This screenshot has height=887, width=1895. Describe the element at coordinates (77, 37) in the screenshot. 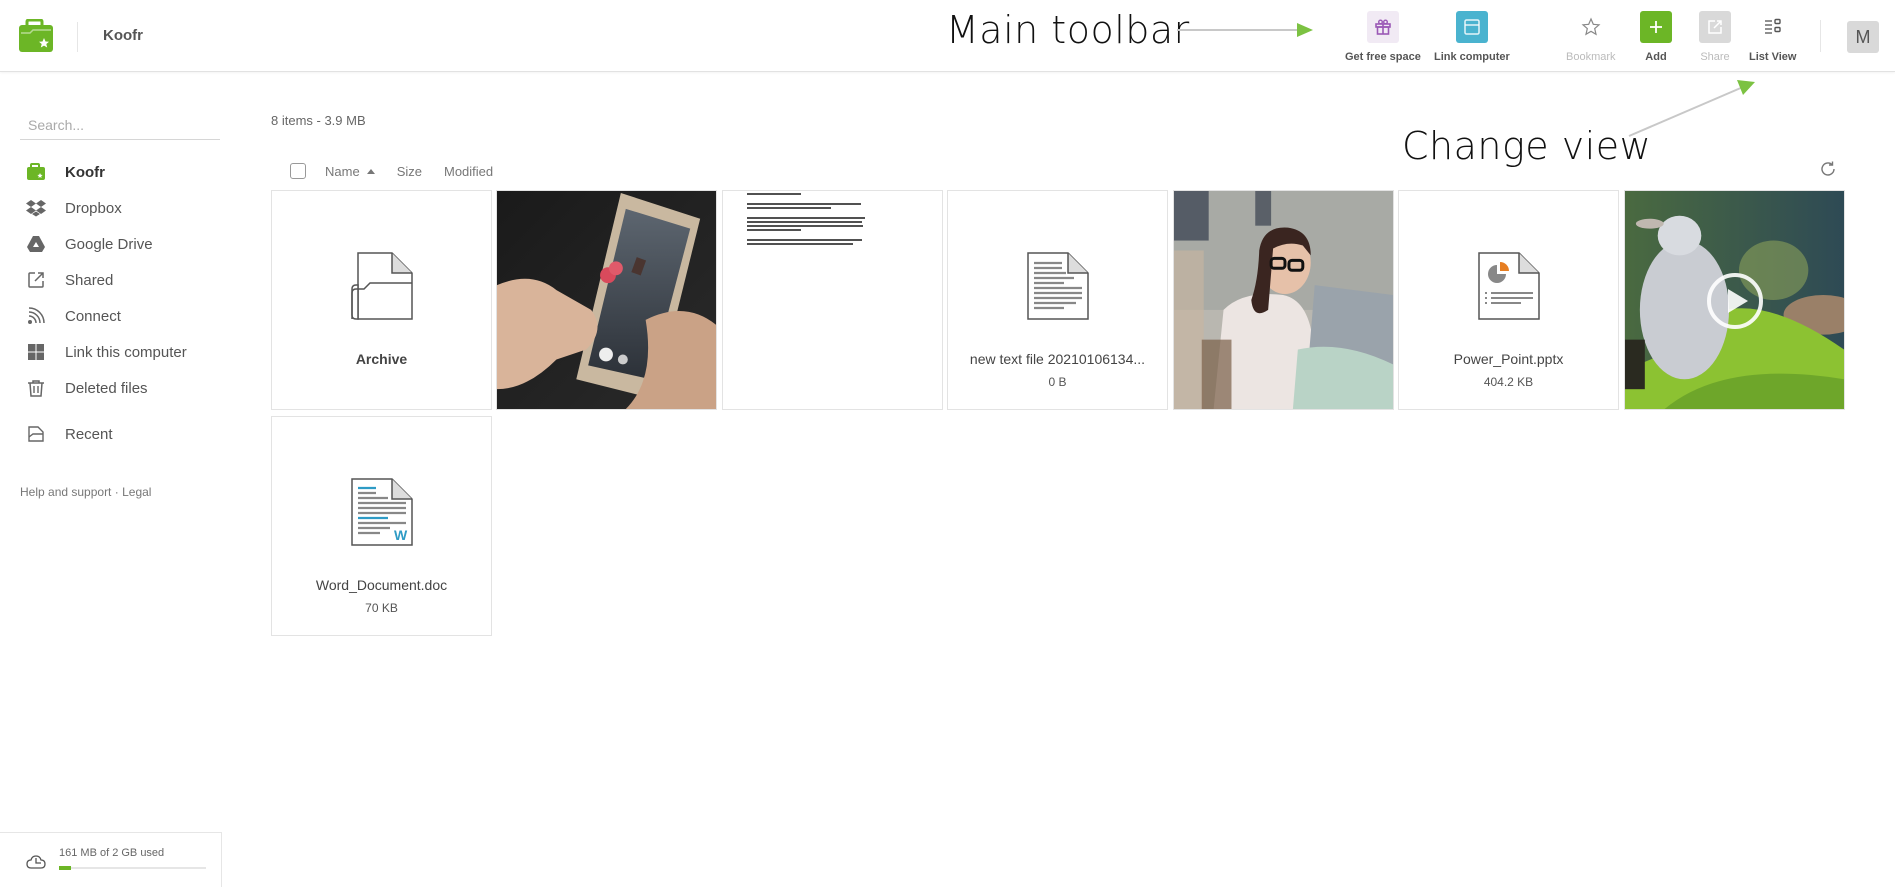

I see `divider` at that location.